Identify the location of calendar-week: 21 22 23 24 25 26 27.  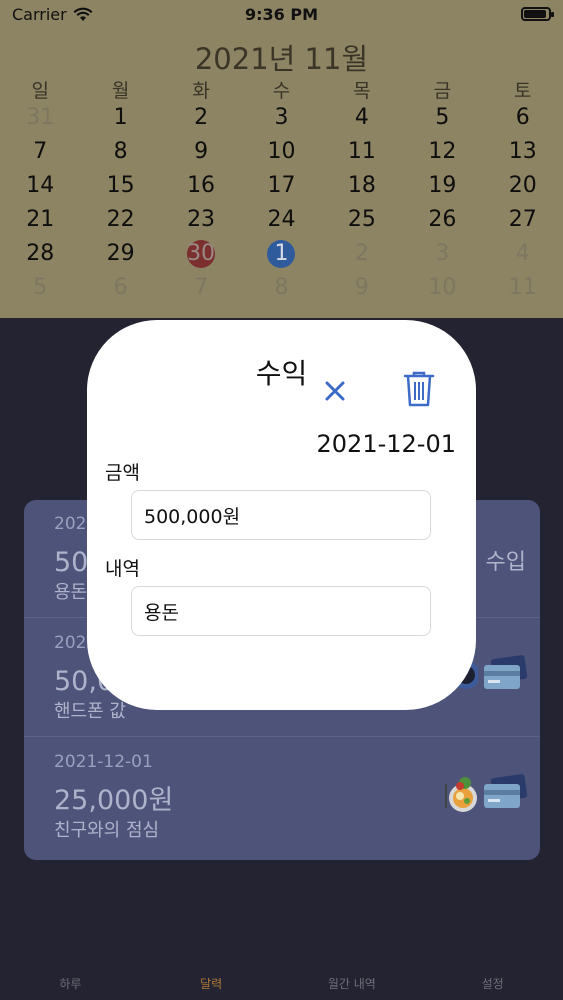
(281, 220).